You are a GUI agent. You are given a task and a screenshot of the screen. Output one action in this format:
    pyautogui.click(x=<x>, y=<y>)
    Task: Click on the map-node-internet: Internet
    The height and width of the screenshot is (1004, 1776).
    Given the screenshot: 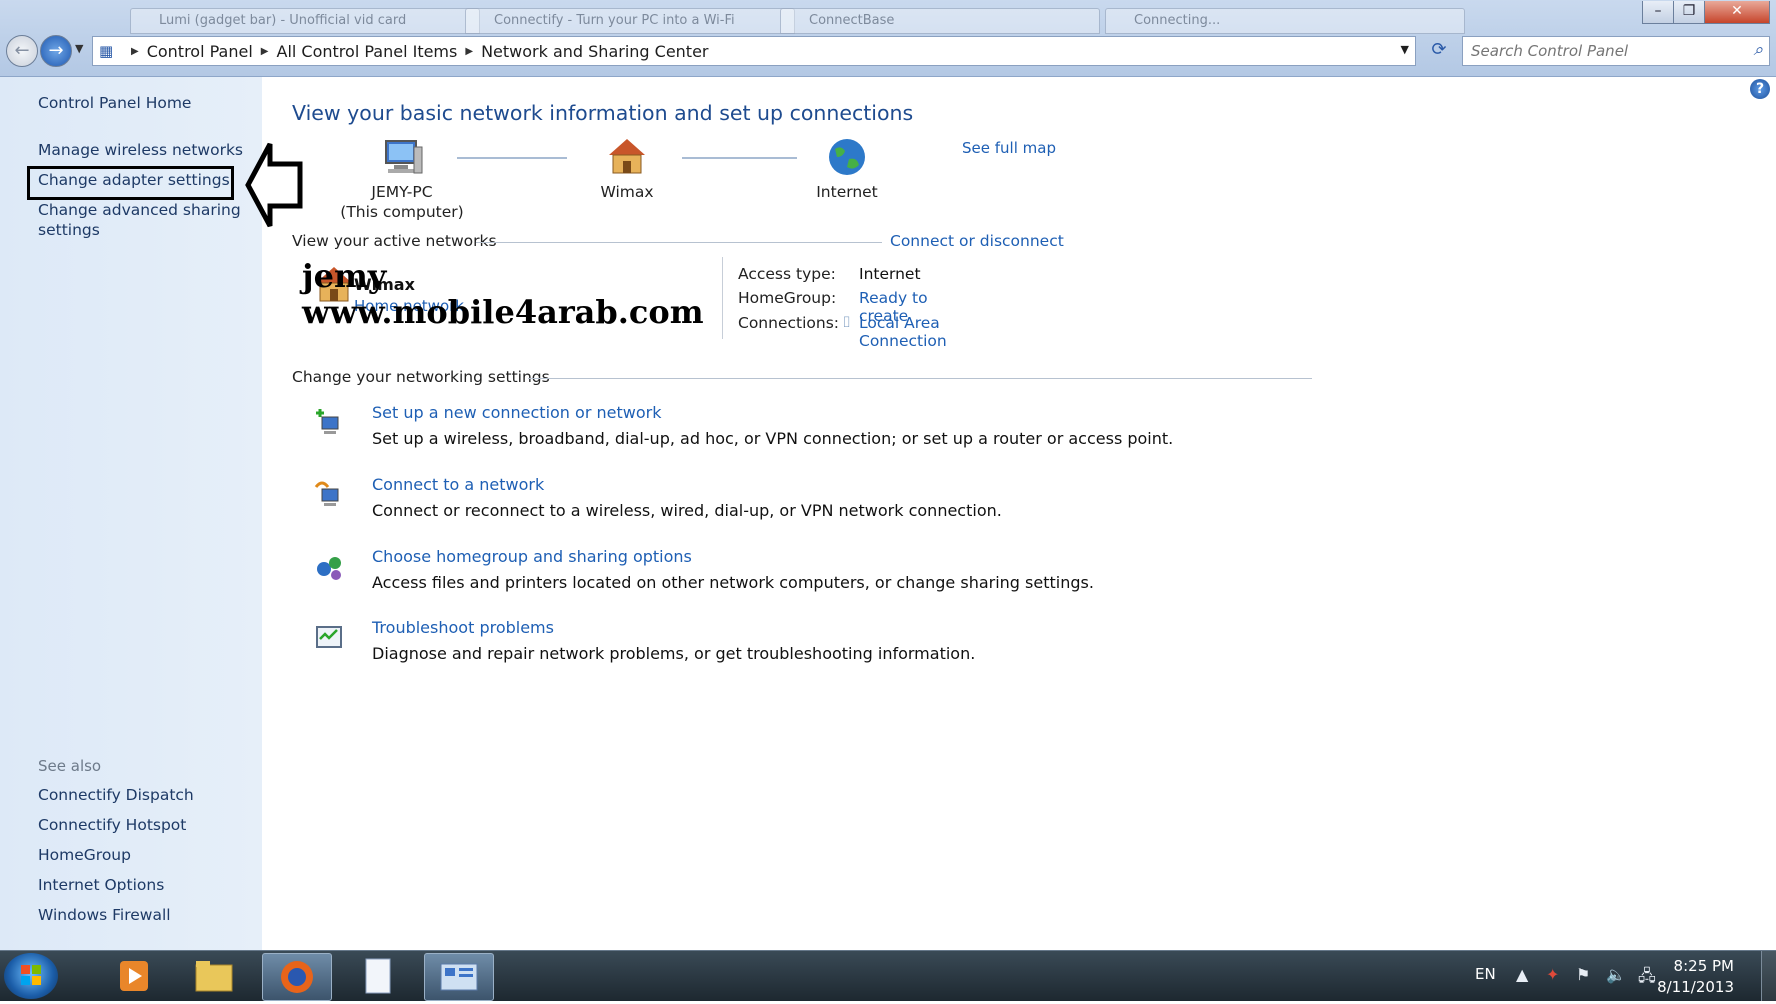 What is the action you would take?
    pyautogui.click(x=847, y=169)
    